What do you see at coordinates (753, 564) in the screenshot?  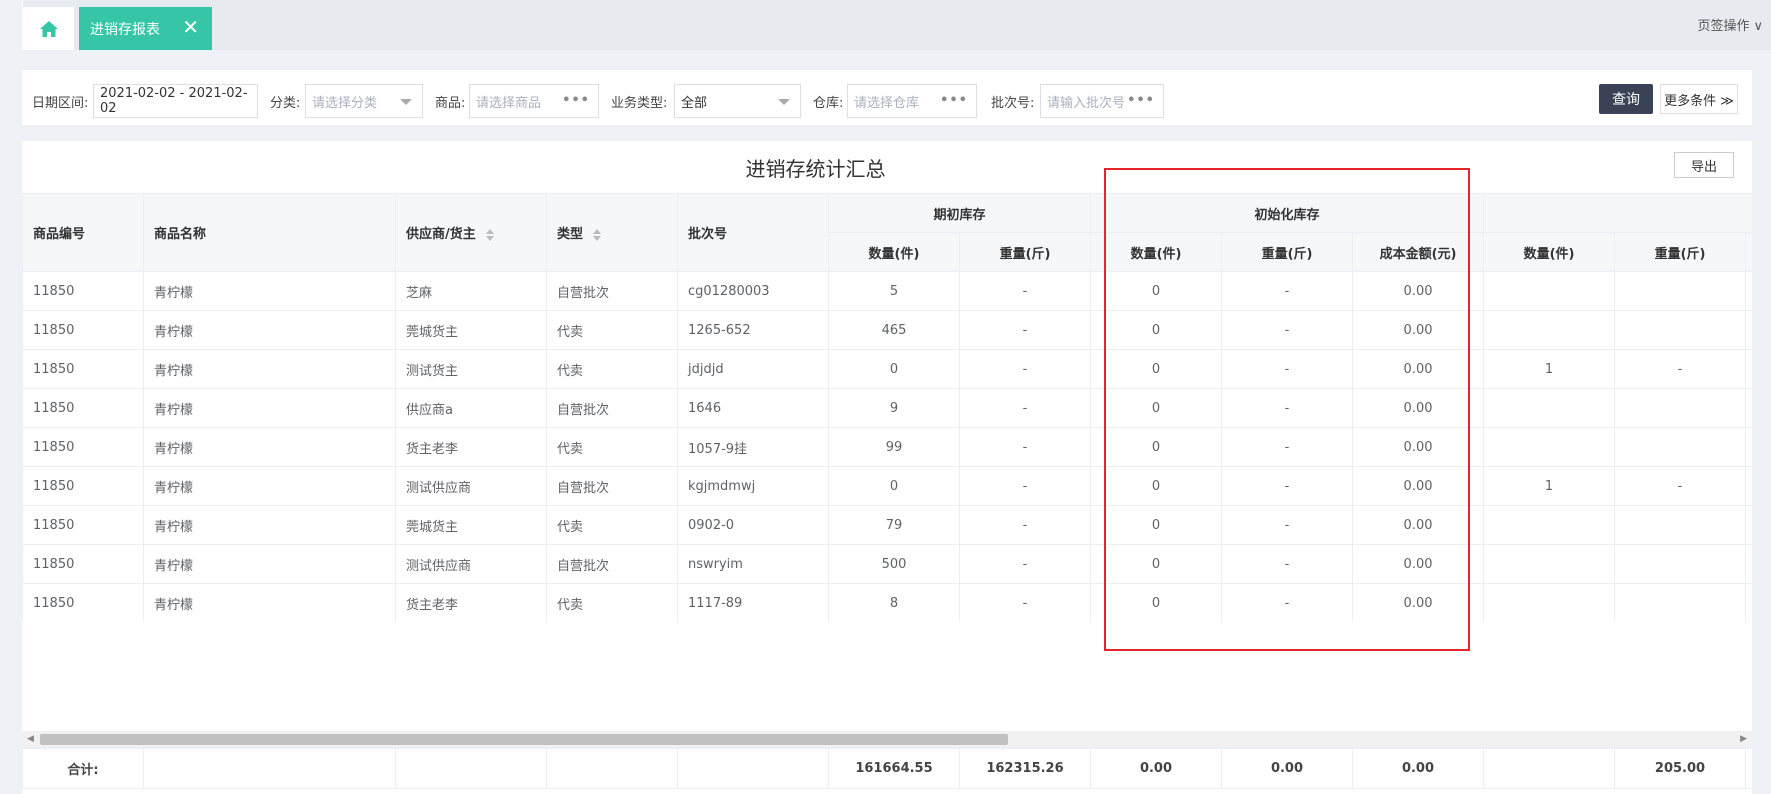 I see `cell-batch: nswryim` at bounding box center [753, 564].